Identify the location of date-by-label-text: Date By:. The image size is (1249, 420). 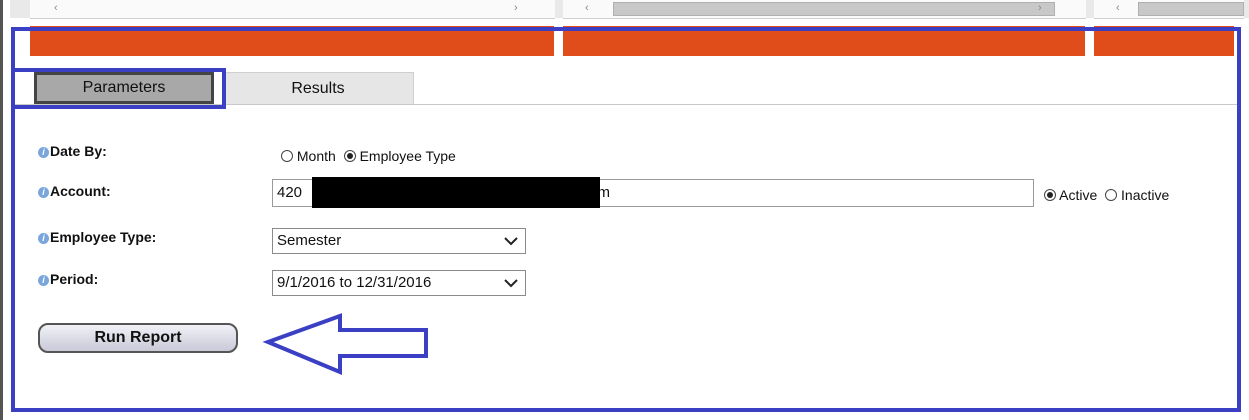
(78, 151).